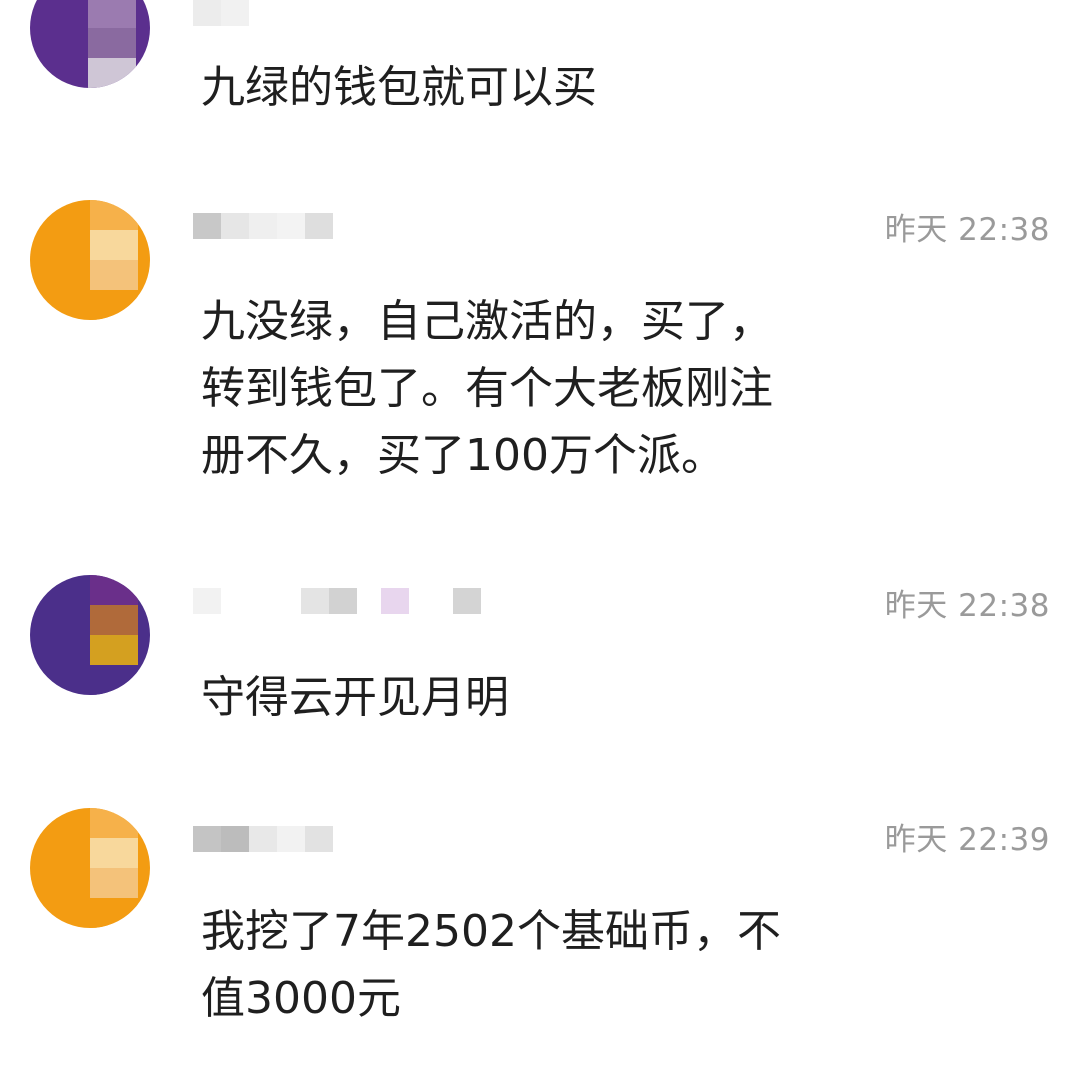 The image size is (1080, 1068). What do you see at coordinates (967, 840) in the screenshot?
I see `comment-timestamp: 昨天 22:39` at bounding box center [967, 840].